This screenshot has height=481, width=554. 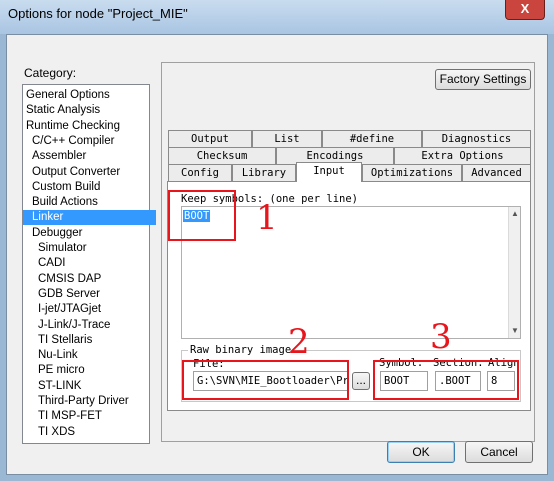 I want to click on category-item: CMSIS DAP, so click(x=92, y=279).